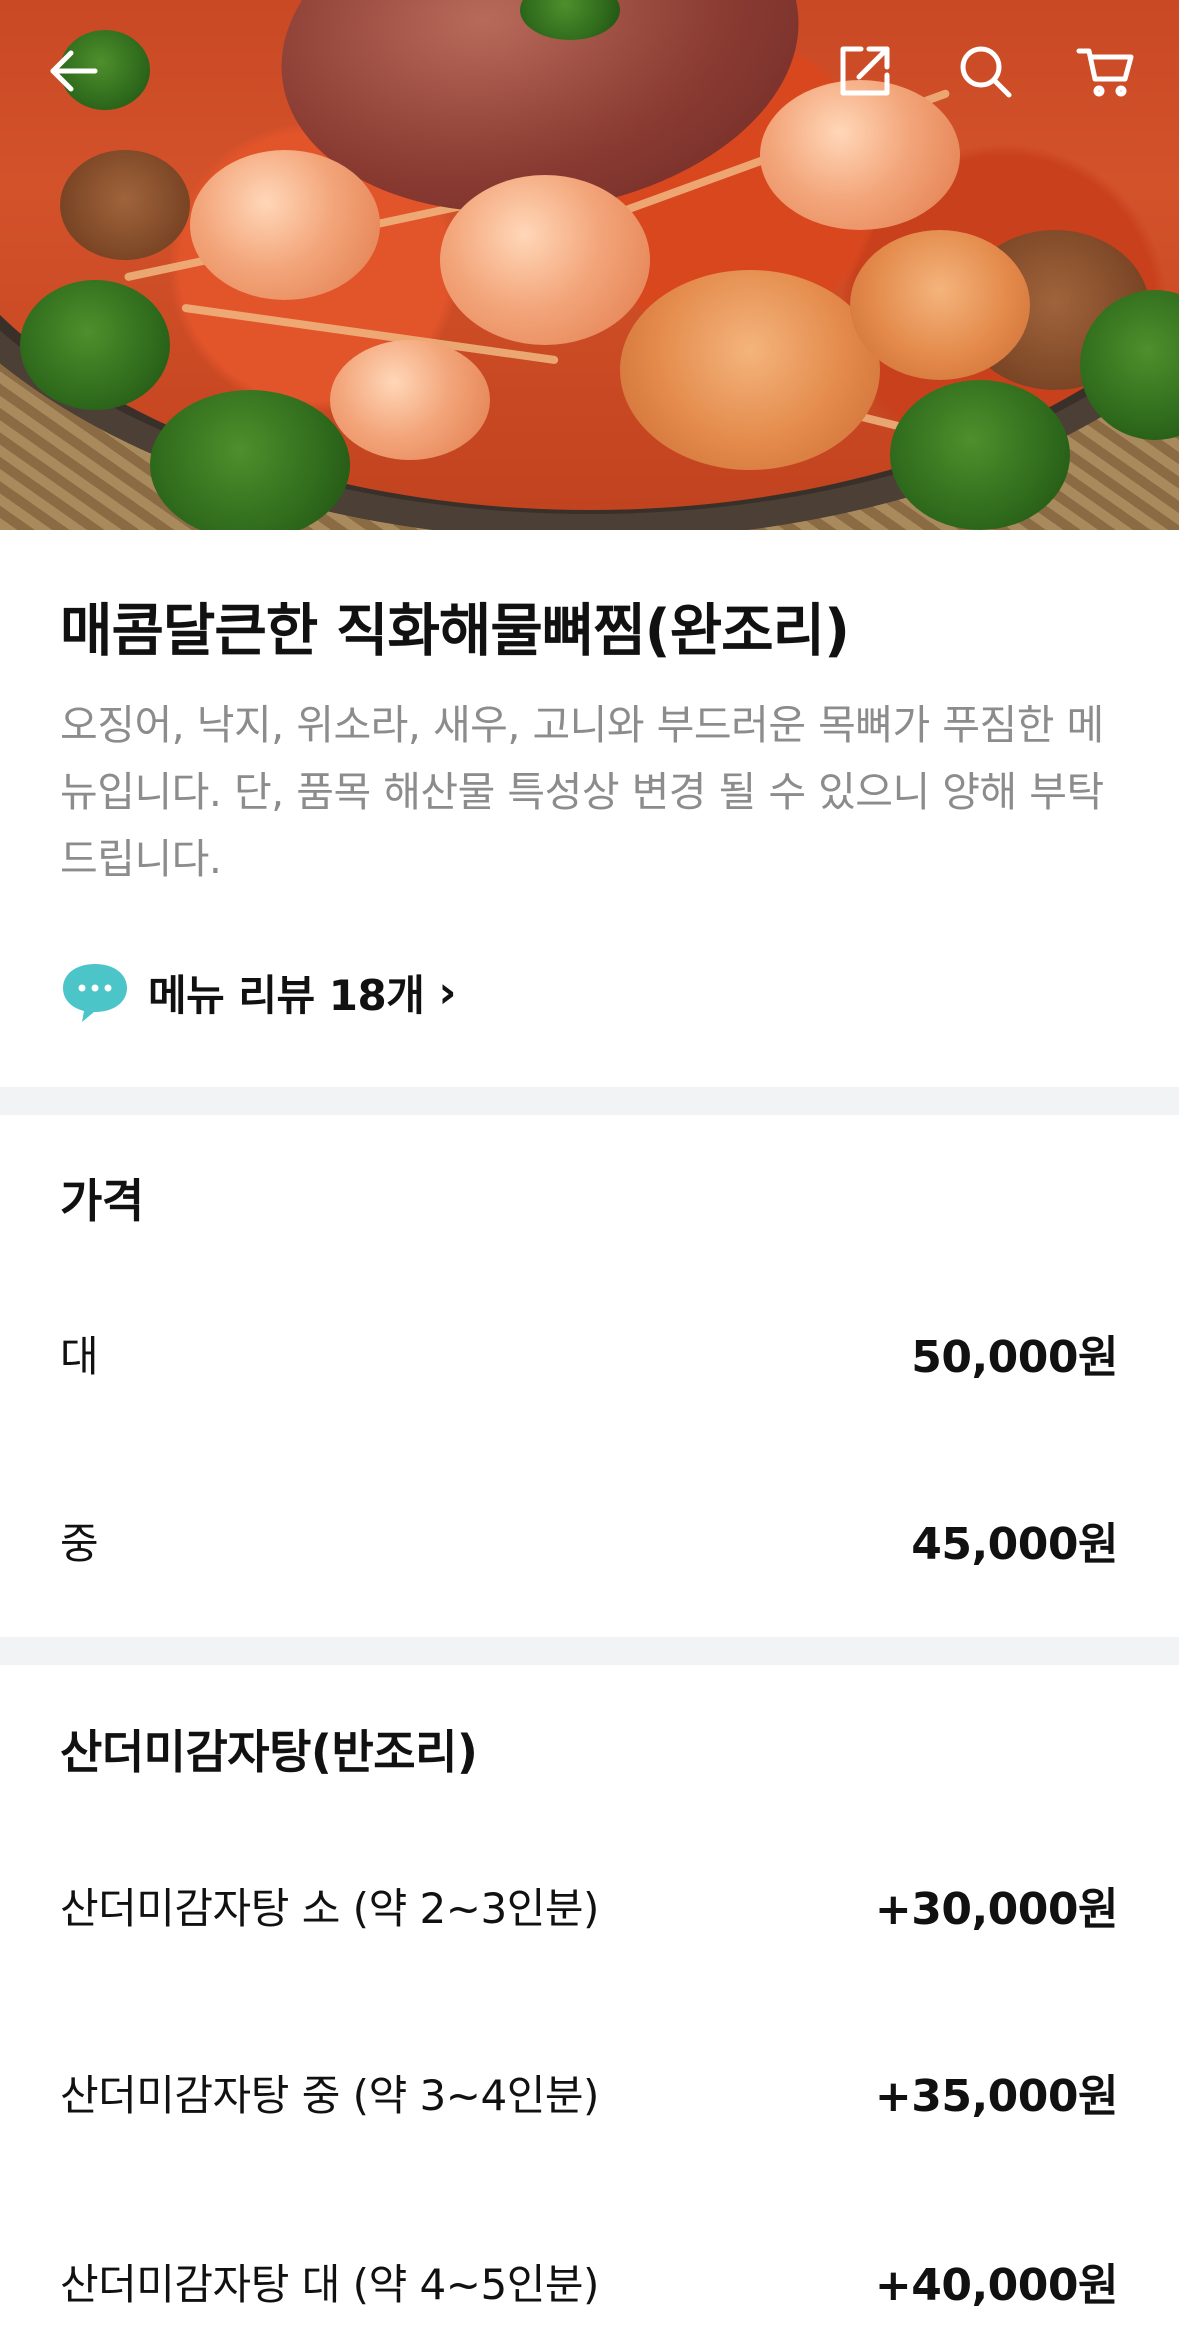 The height and width of the screenshot is (2346, 1179). I want to click on option-price: +35,000원, so click(996, 2096).